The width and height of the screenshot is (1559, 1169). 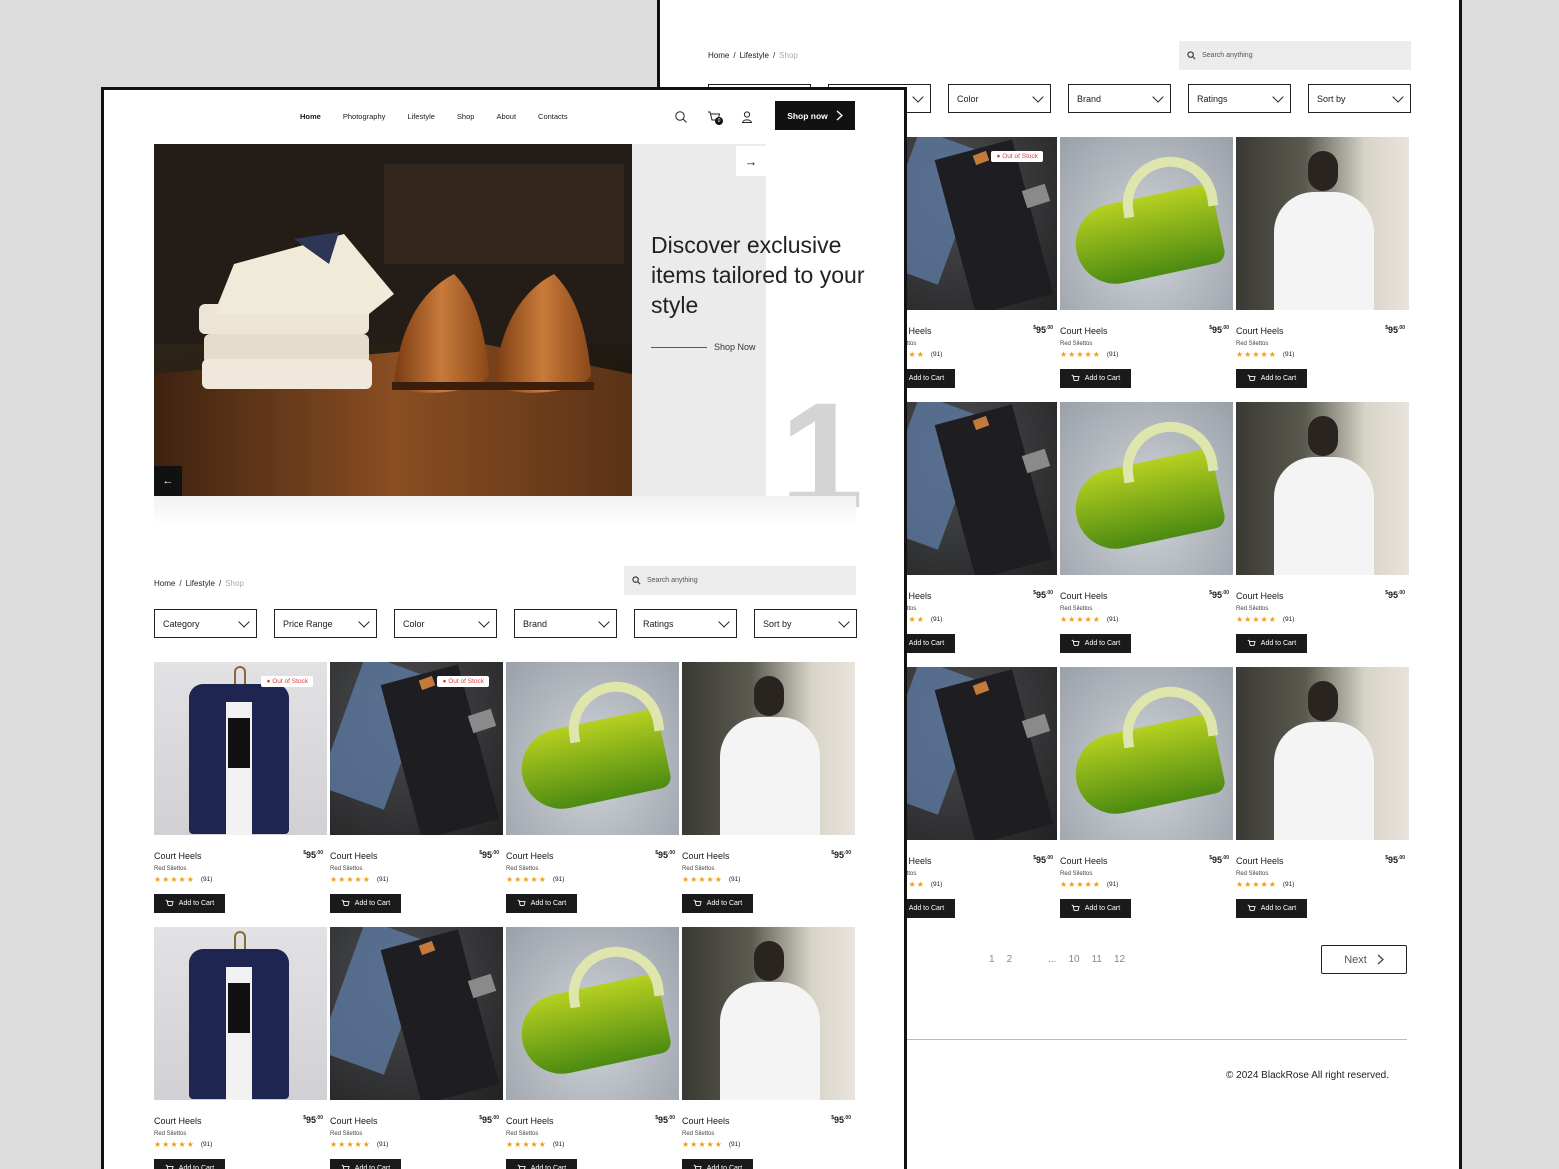 I want to click on nav-photography: Photography, so click(x=364, y=116).